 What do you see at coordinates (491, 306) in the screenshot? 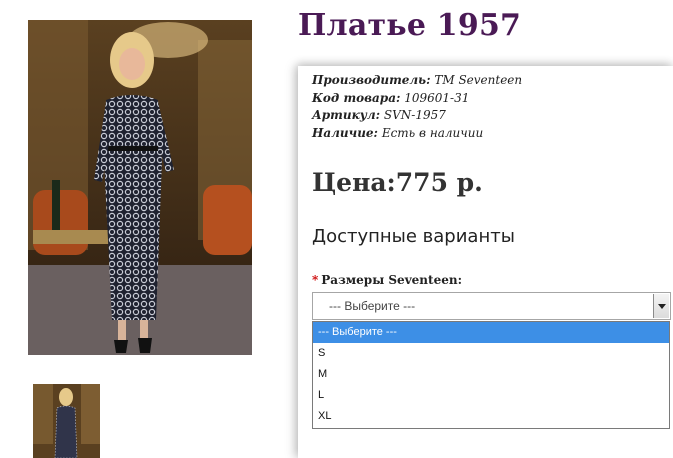
I see `size-select: --- Выберите ---` at bounding box center [491, 306].